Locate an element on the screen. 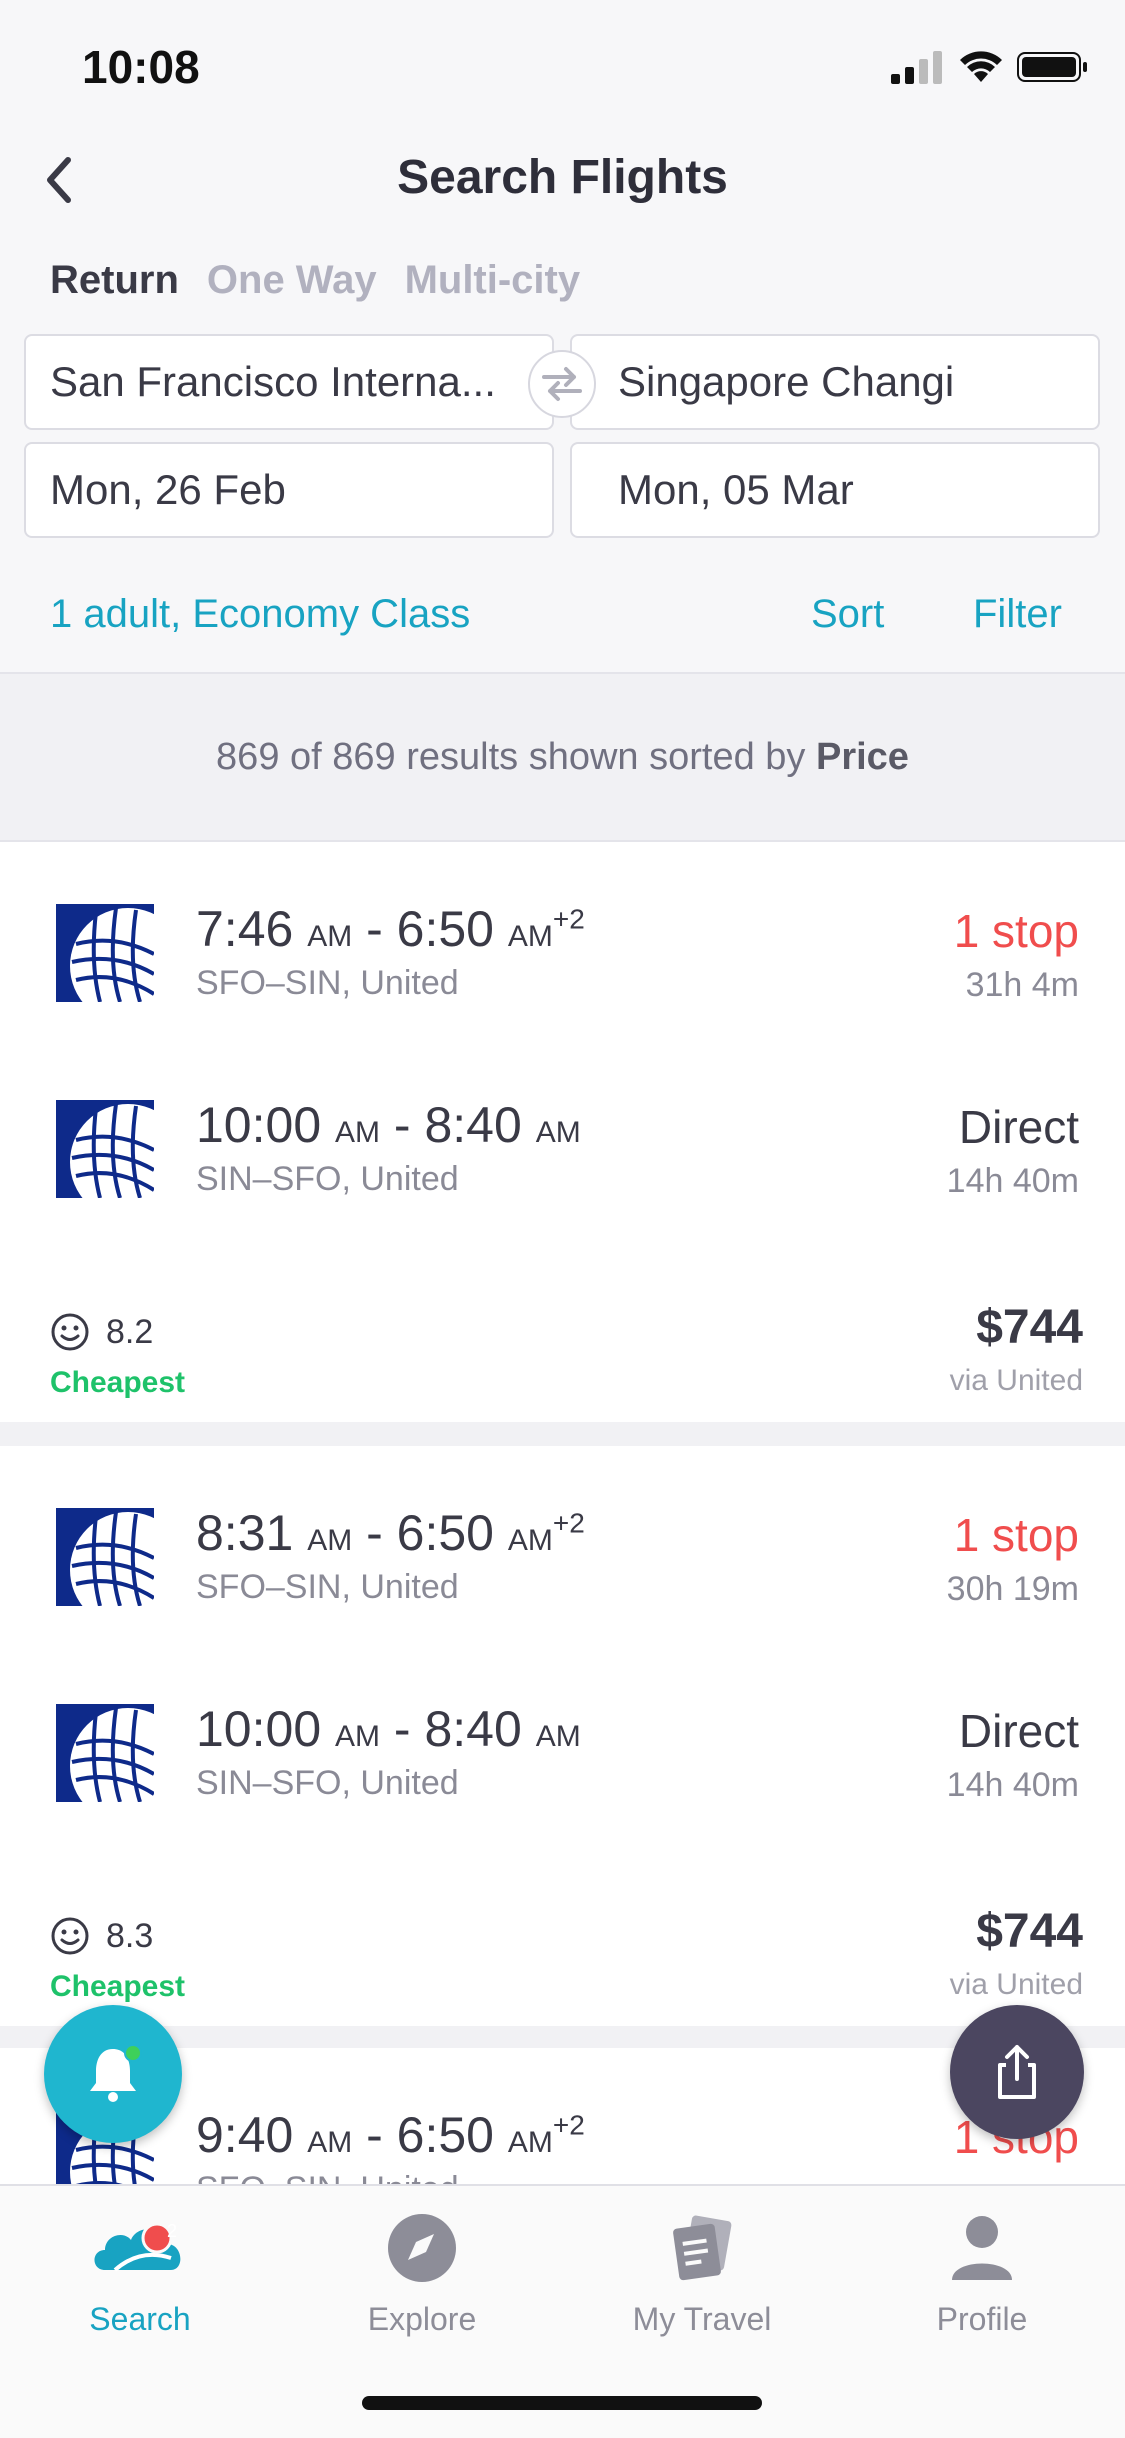 Image resolution: width=1125 pixels, height=2438 pixels. trip-type-tabs: Return One Way Multi-city is located at coordinates (315, 280).